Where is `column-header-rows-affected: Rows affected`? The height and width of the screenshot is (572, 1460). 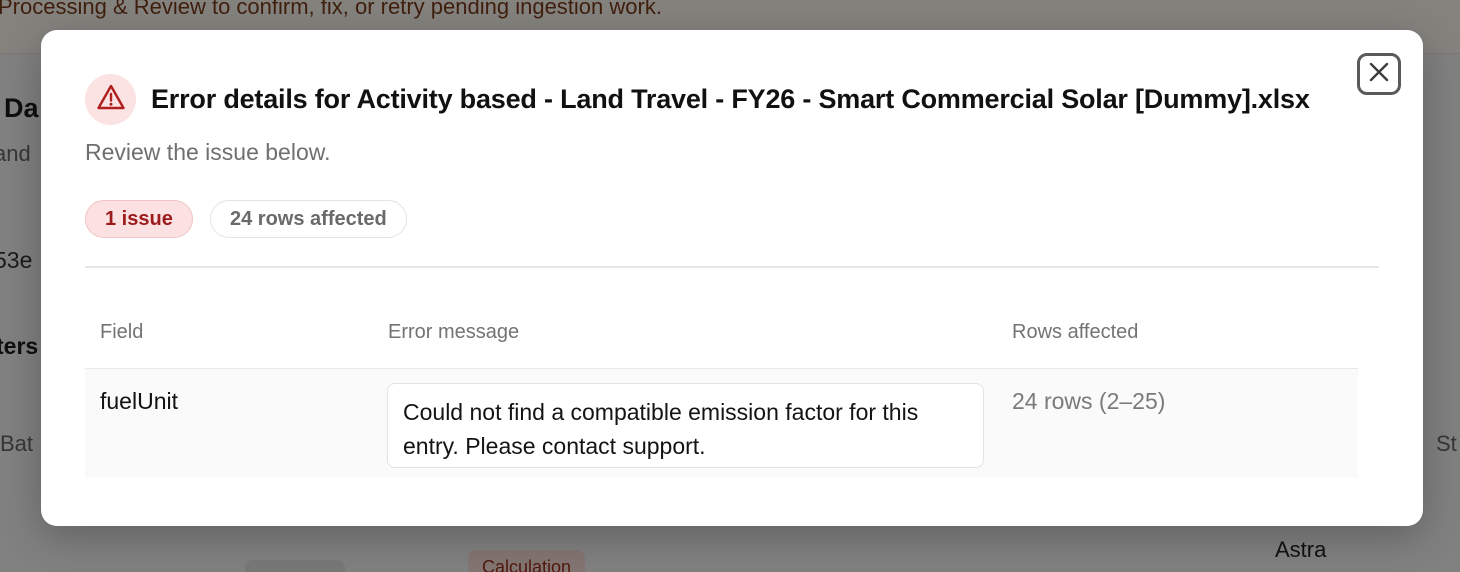
column-header-rows-affected: Rows affected is located at coordinates (1075, 332).